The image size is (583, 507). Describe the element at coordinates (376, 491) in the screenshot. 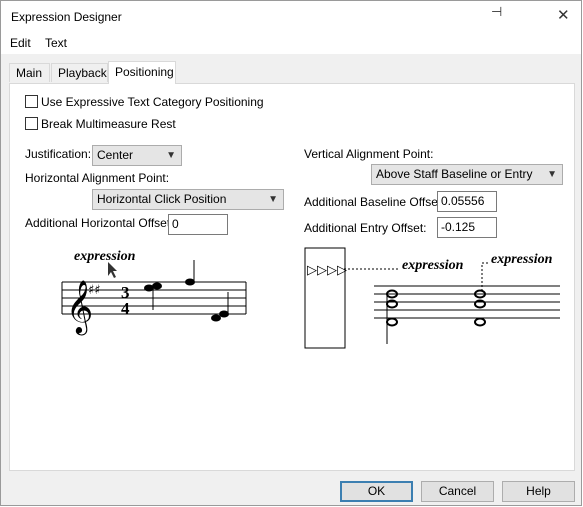

I see `ok-button: OK` at that location.